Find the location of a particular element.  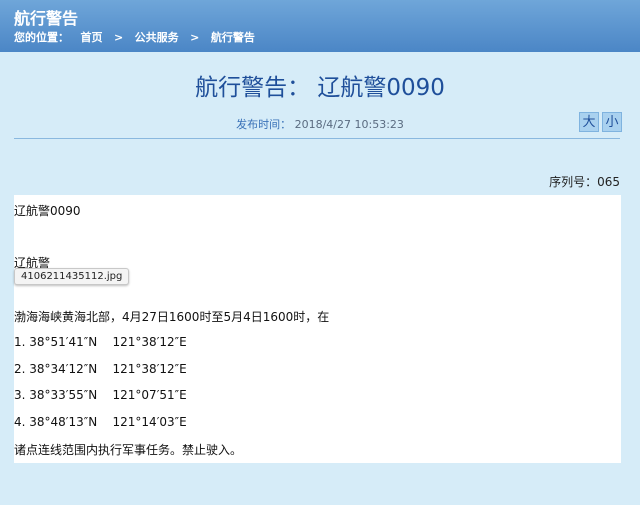

article-title: 航行警告： 辽航警0090 is located at coordinates (320, 88).